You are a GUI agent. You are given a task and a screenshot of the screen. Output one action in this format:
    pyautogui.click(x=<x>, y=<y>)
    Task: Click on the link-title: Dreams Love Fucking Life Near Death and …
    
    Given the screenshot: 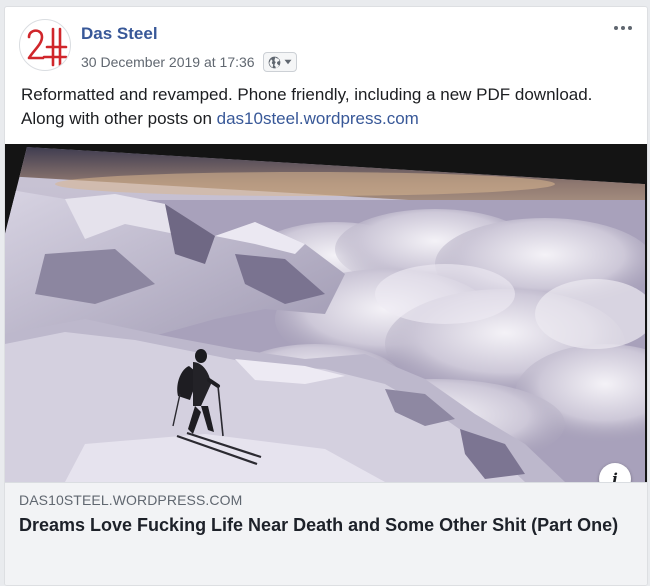 What is the action you would take?
    pyautogui.click(x=319, y=525)
    